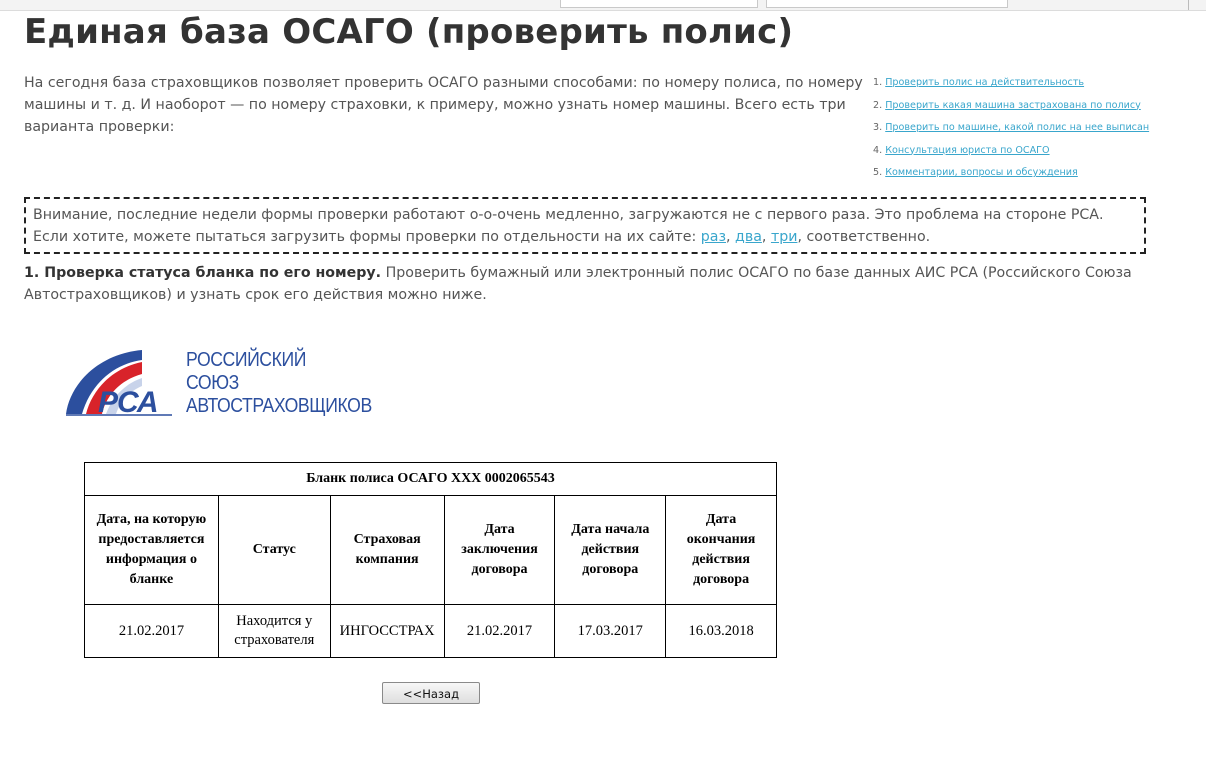  Describe the element at coordinates (610, 550) in the screenshot. I see `column-header-start-date: Дата начала действия договора` at that location.